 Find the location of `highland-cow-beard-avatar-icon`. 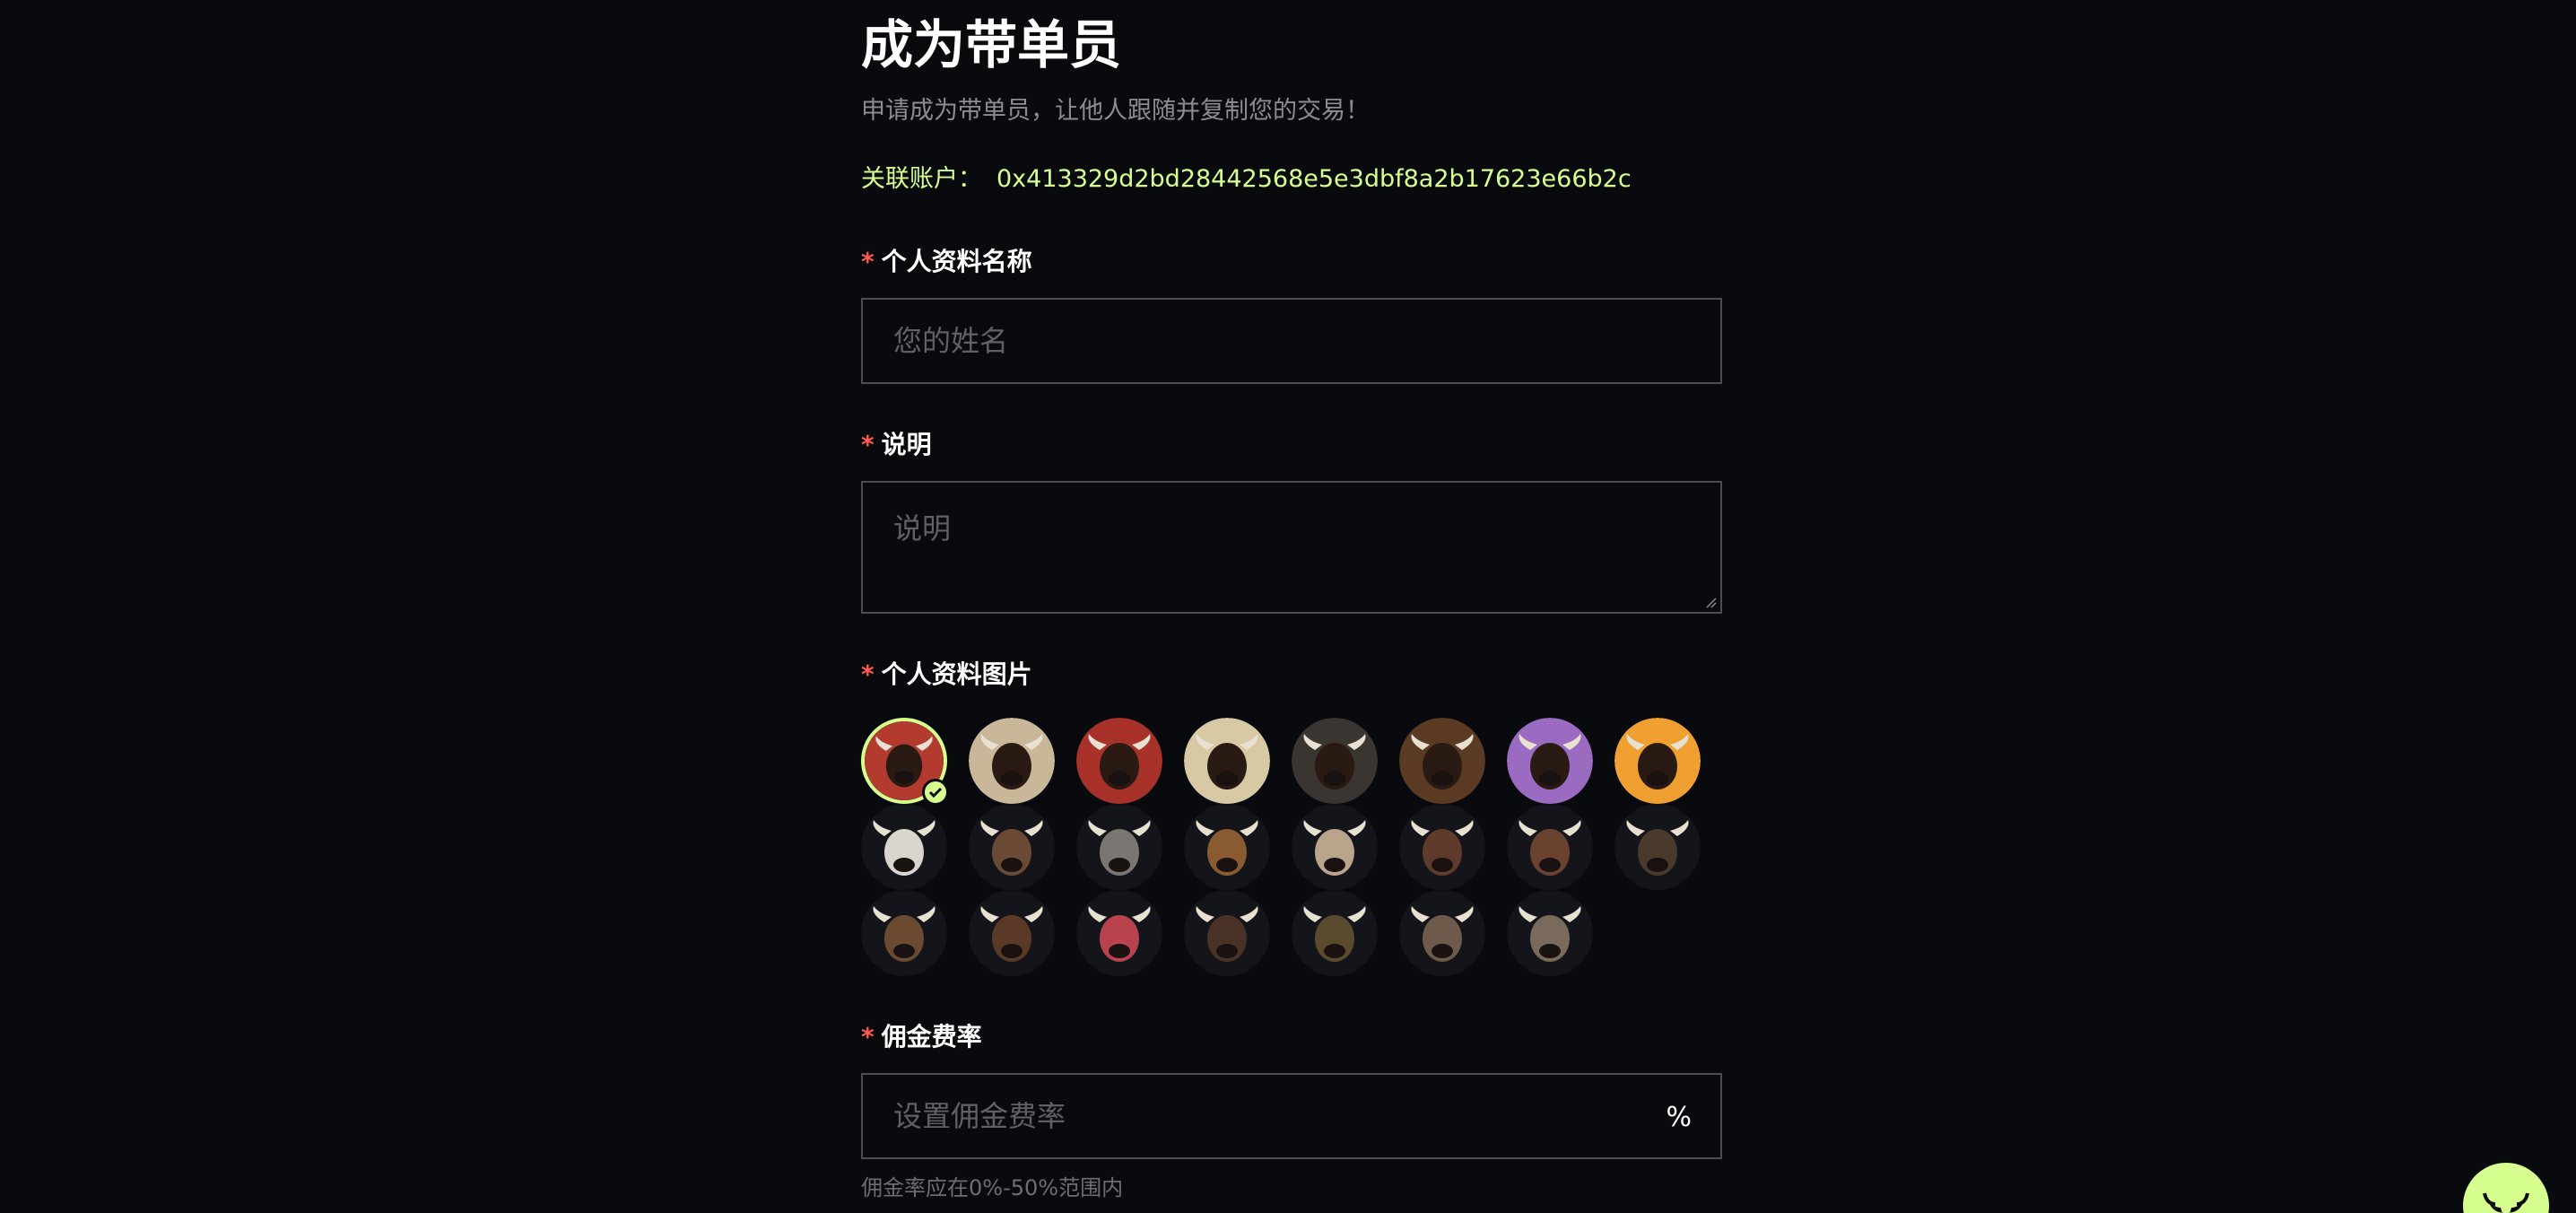

highland-cow-beard-avatar-icon is located at coordinates (1550, 847).